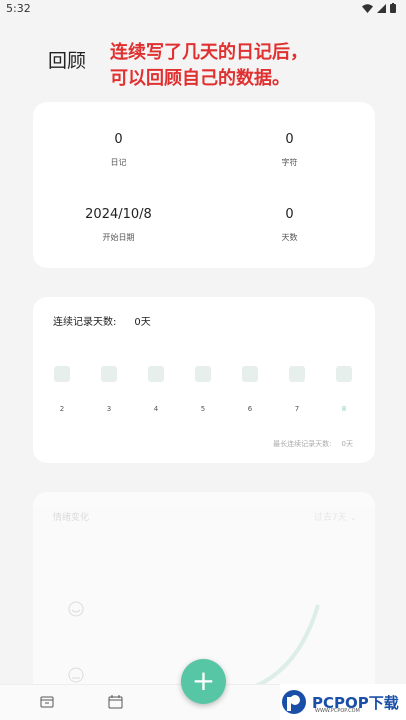 This screenshot has height=720, width=406. I want to click on day-label: 6, so click(250, 409).